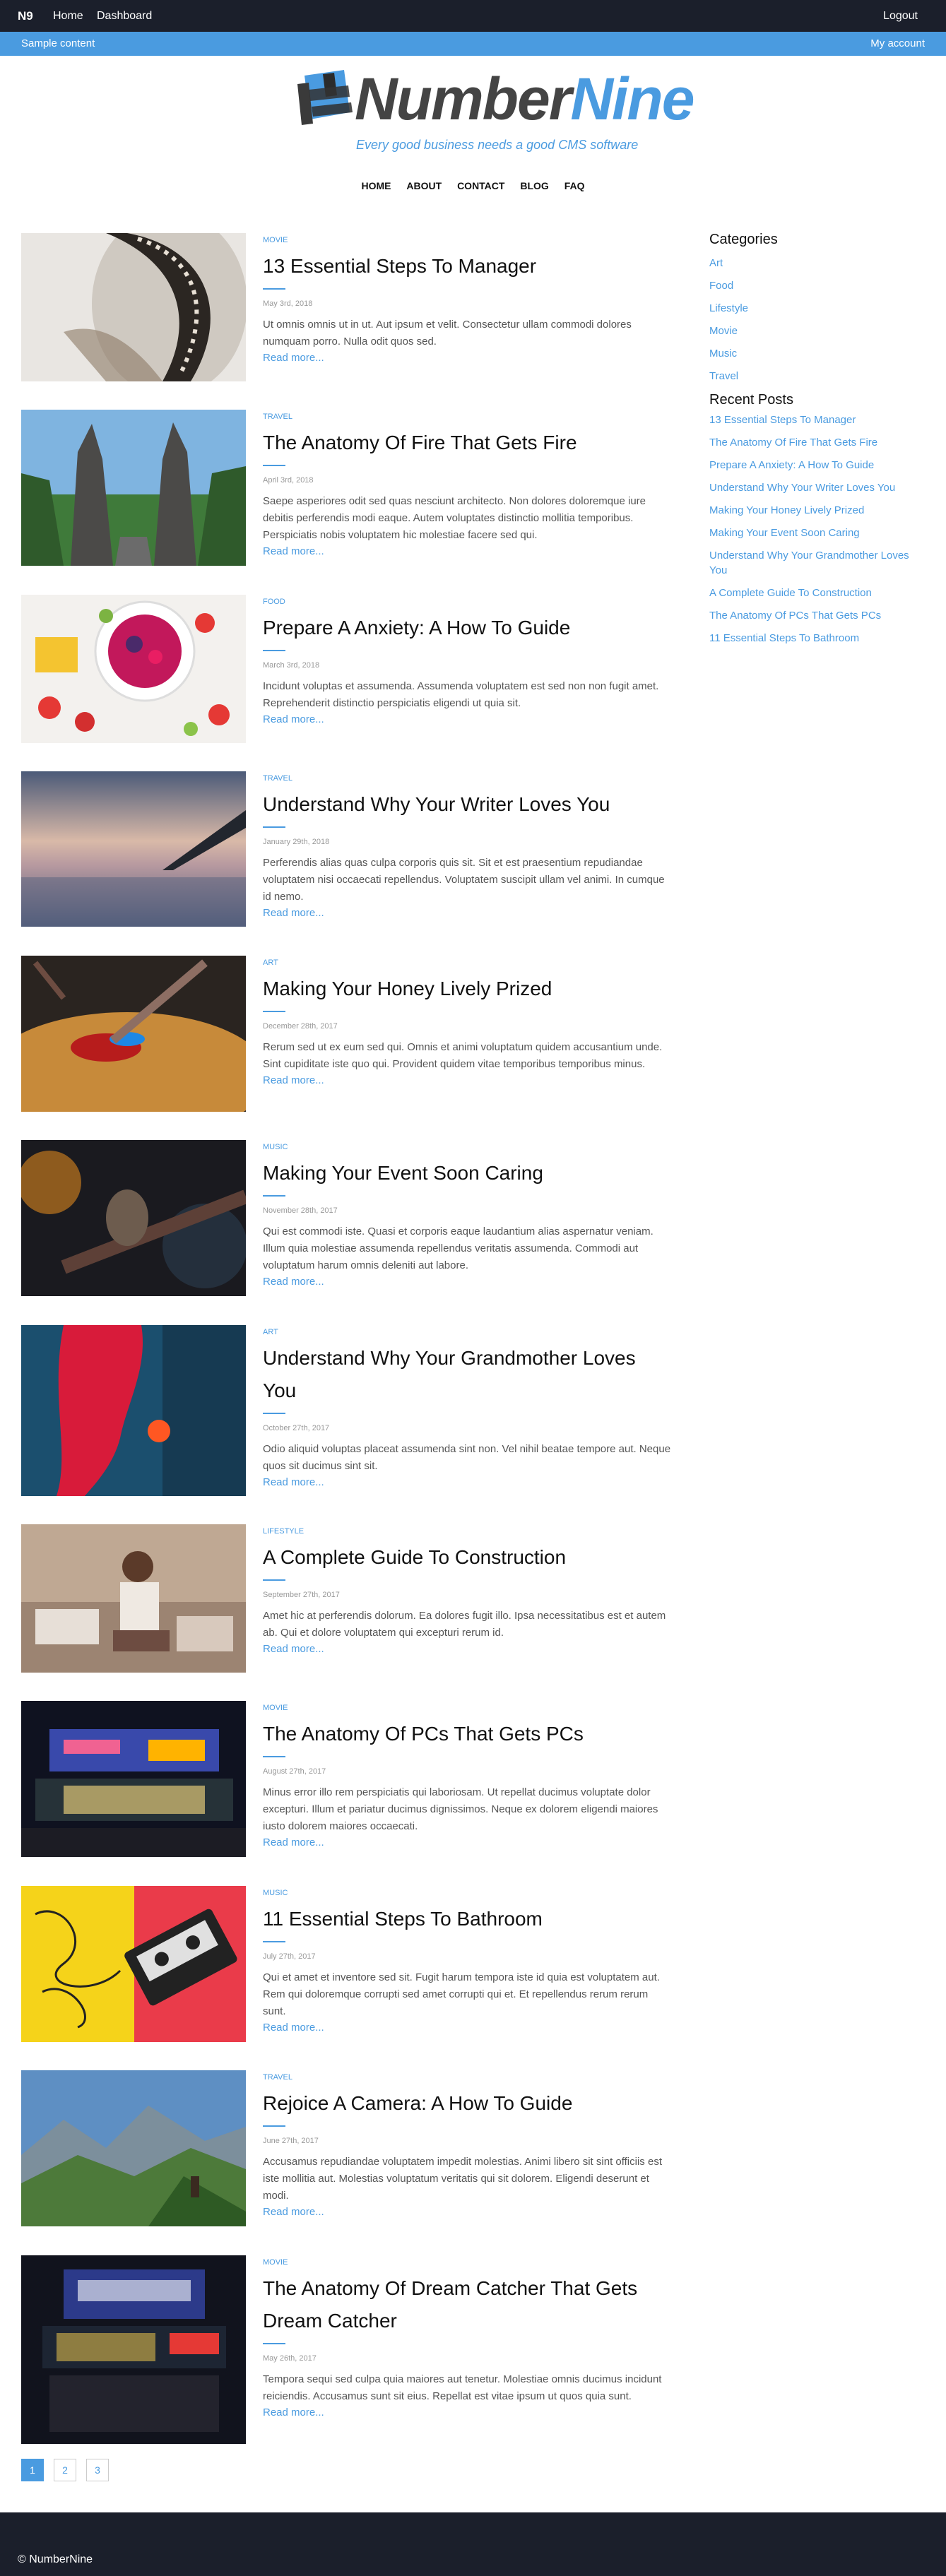  I want to click on nav-home-link: Home, so click(68, 16).